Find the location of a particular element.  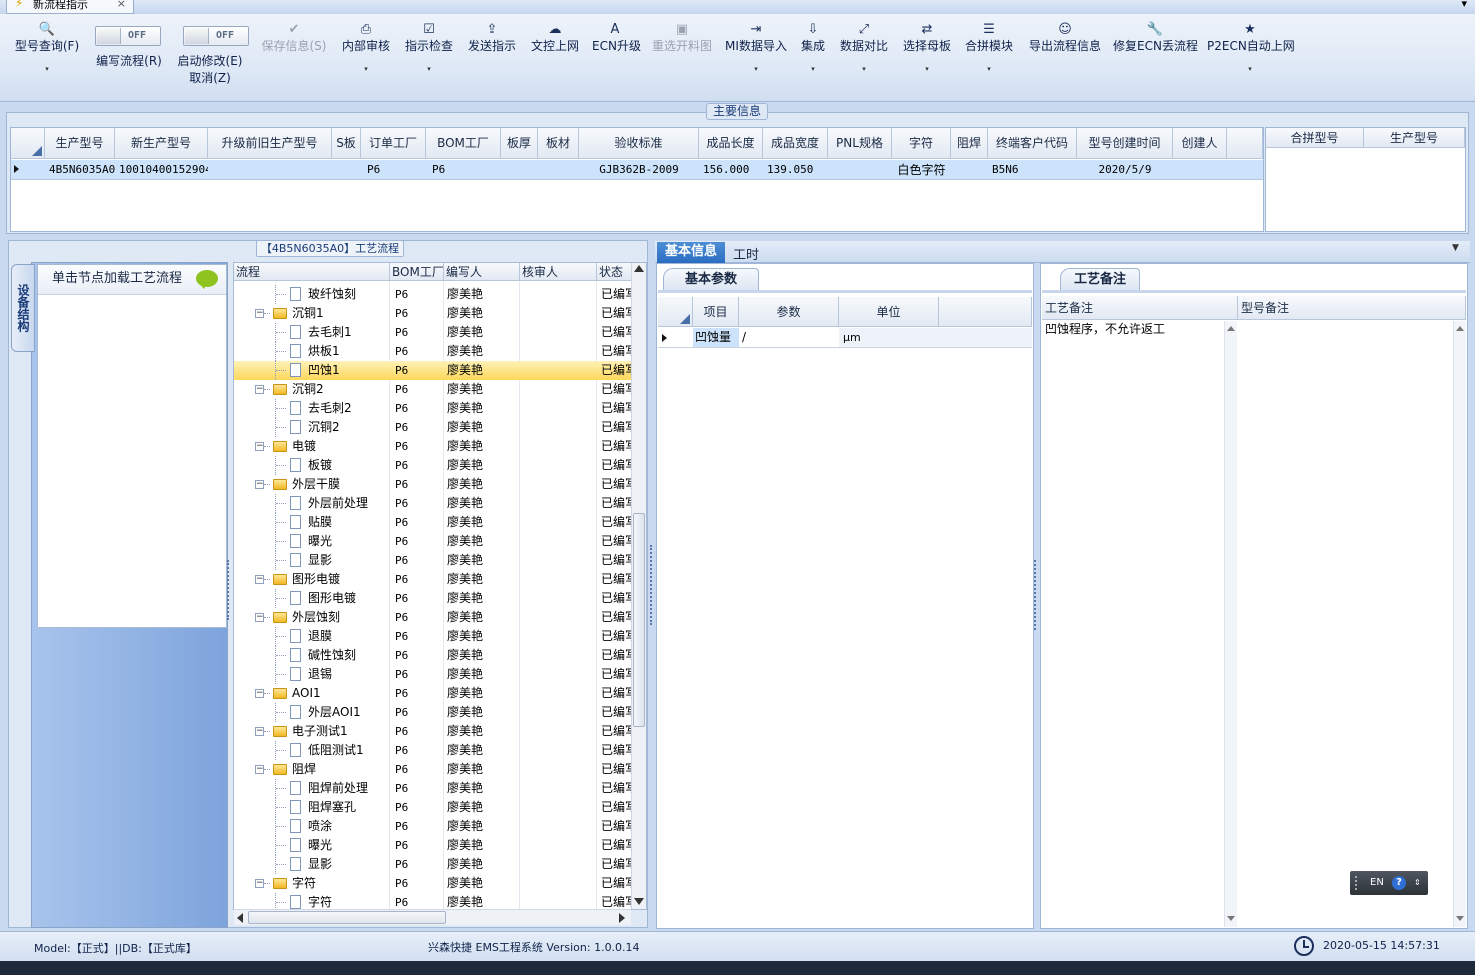

col-reviewer: 核审人 is located at coordinates (558, 272).